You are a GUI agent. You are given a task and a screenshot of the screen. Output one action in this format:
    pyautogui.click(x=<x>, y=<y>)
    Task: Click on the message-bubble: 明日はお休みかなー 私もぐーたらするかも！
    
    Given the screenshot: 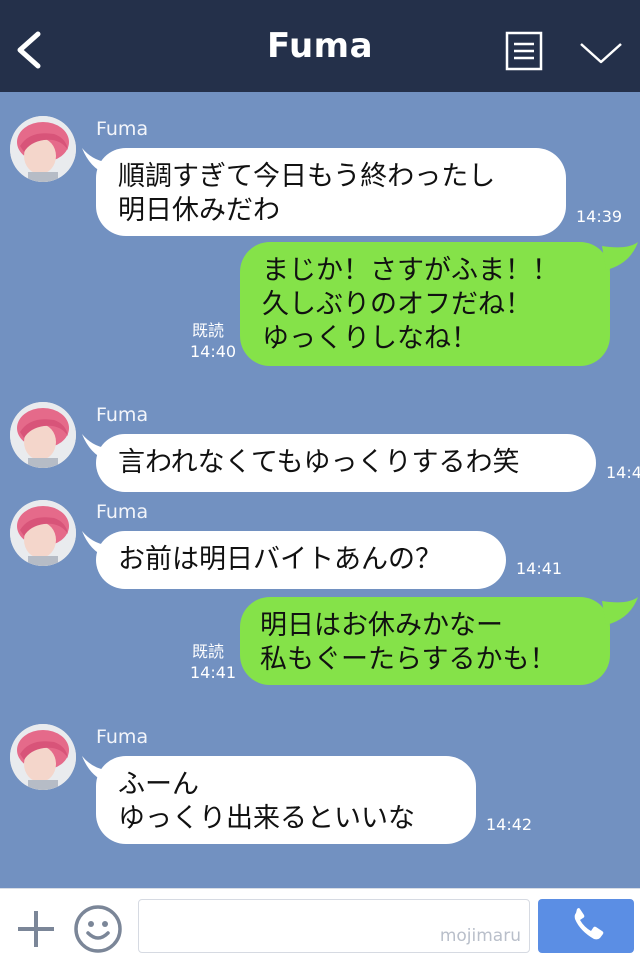 What is the action you would take?
    pyautogui.click(x=425, y=641)
    